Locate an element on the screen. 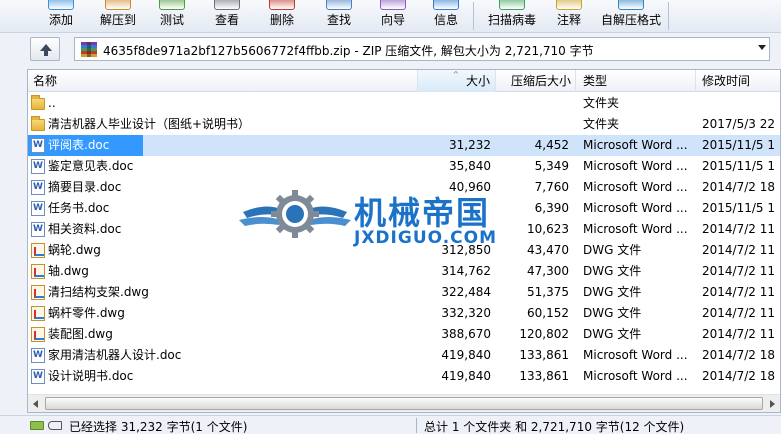 The height and width of the screenshot is (434, 781). toolbar-button-3: 查看 is located at coordinates (227, 16).